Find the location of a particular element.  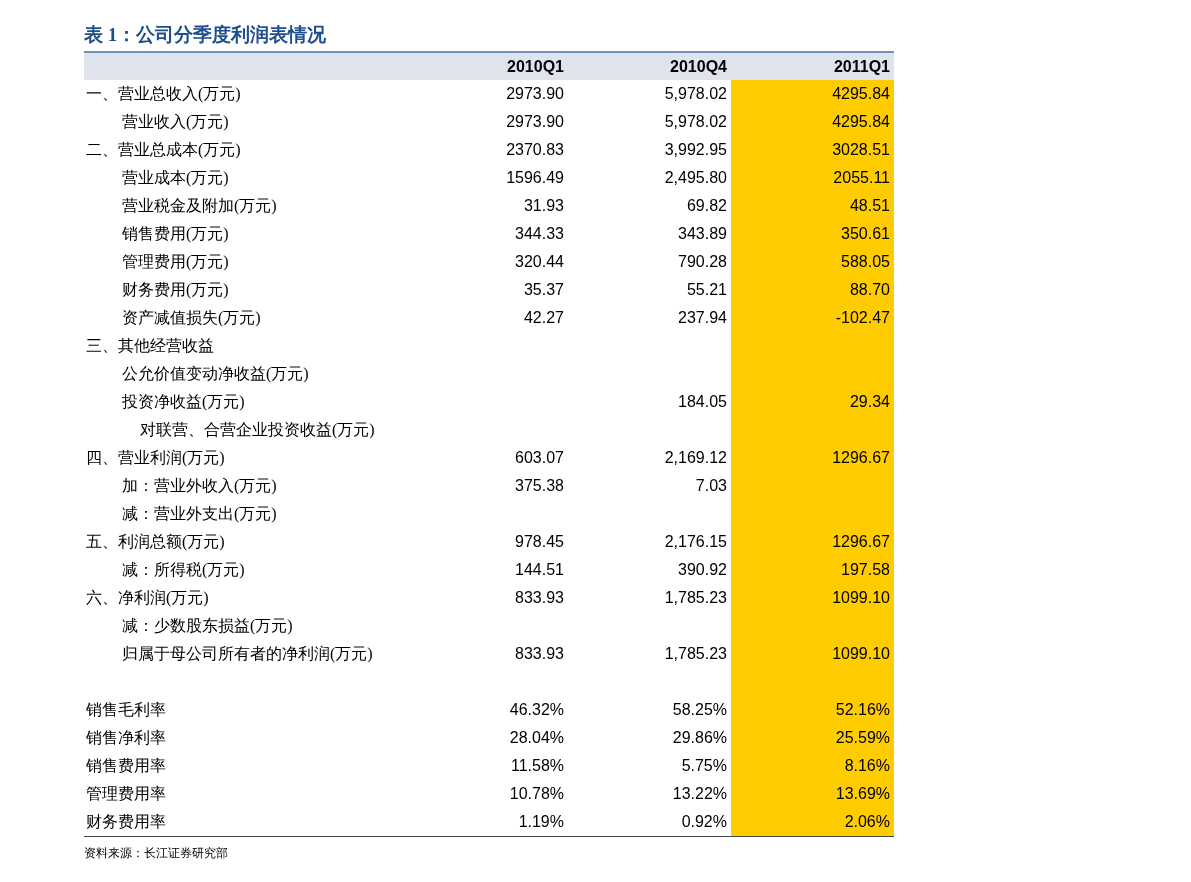

row-label: 公允价值变动净收益(万元) is located at coordinates (215, 374).